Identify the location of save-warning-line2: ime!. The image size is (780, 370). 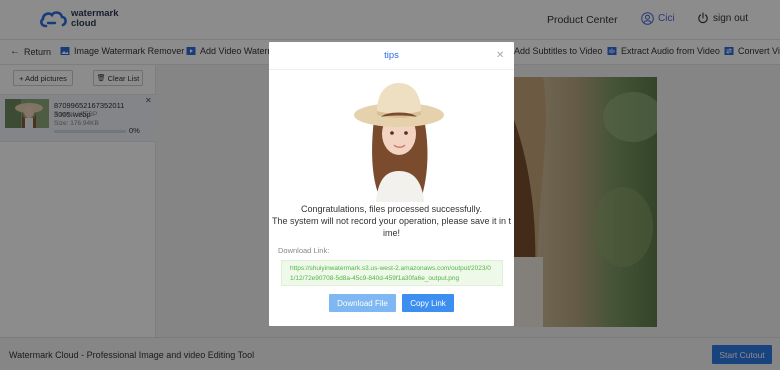
(391, 233).